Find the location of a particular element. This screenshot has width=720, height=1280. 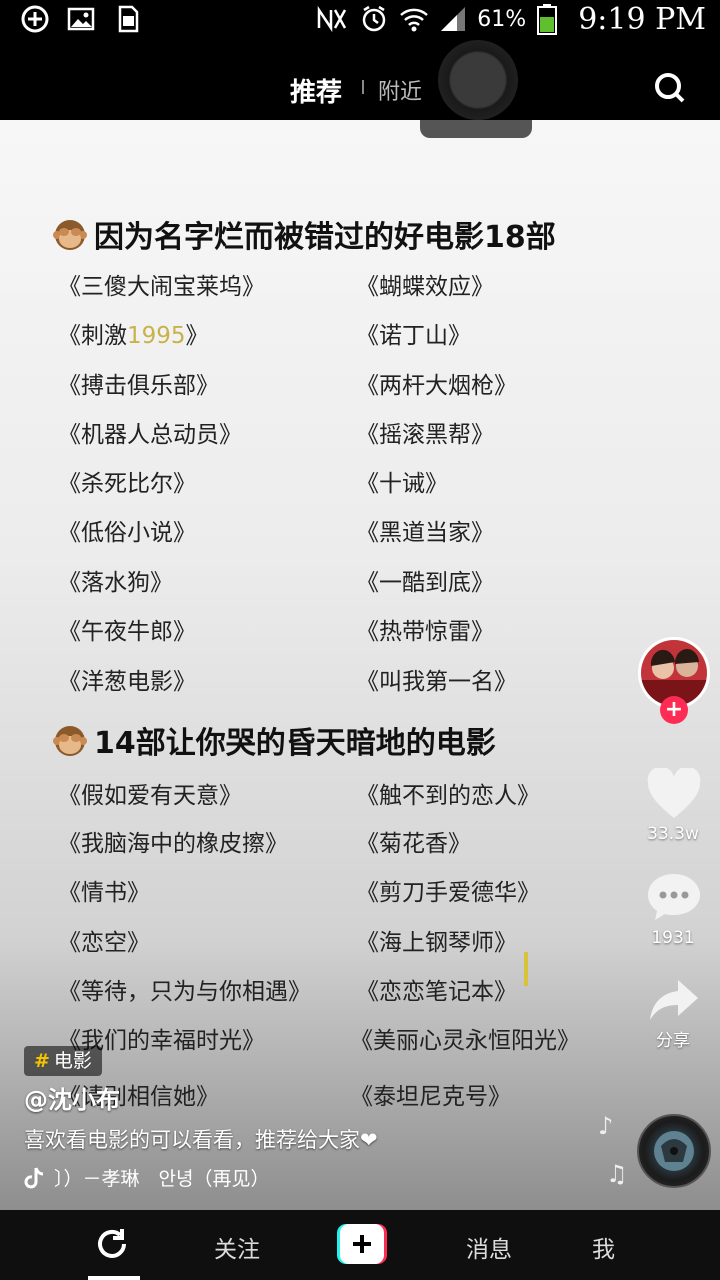

music-note-icon: ♫ is located at coordinates (617, 1174).